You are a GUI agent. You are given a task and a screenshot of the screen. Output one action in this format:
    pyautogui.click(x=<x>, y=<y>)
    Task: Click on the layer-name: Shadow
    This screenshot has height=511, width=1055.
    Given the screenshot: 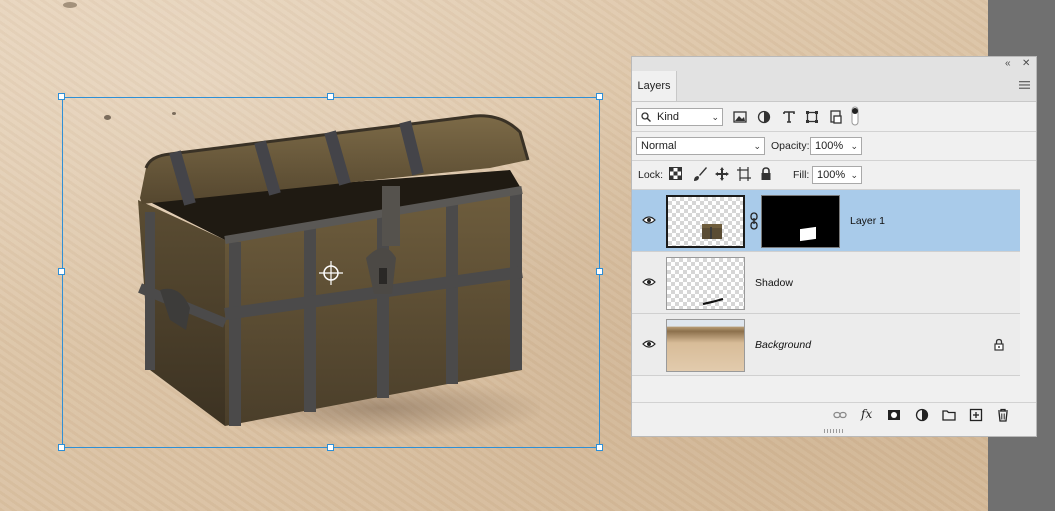 What is the action you would take?
    pyautogui.click(x=774, y=283)
    